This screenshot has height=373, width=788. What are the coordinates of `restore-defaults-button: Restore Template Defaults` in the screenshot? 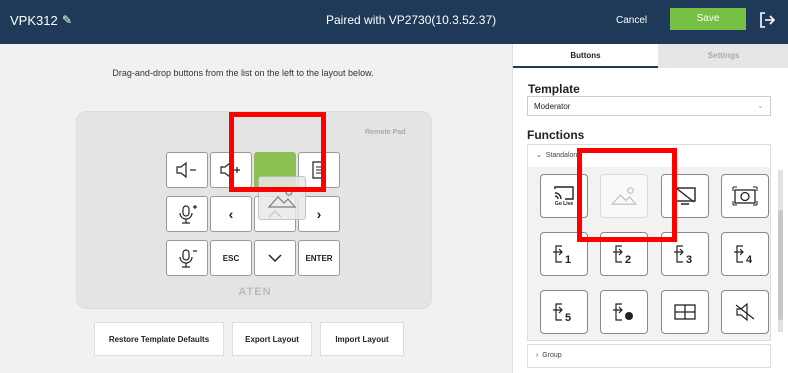 It's located at (159, 339).